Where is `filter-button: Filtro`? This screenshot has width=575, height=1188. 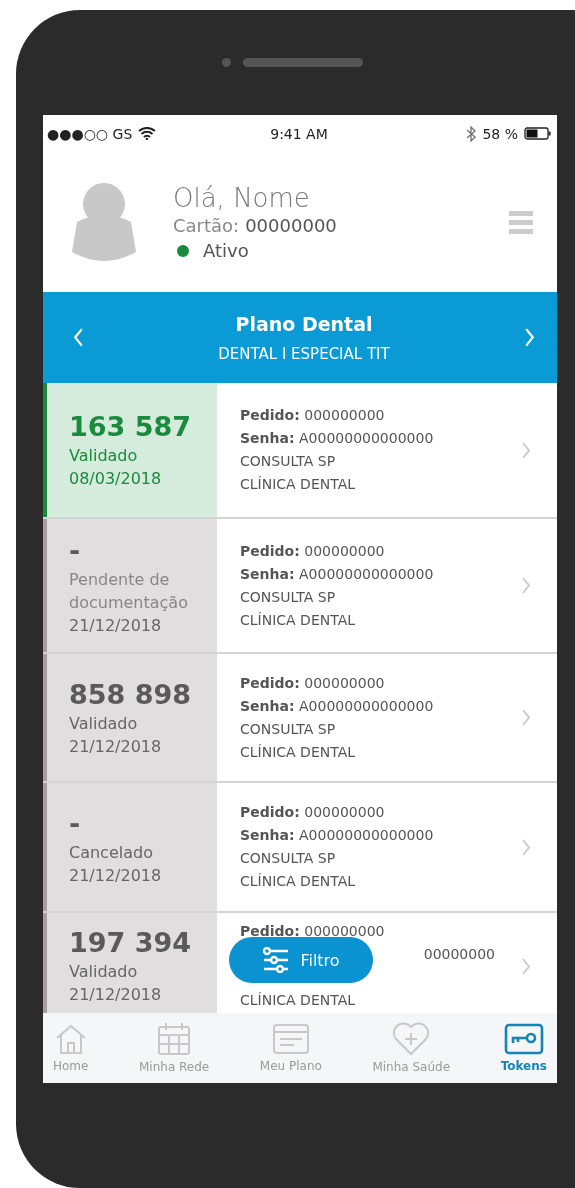
filter-button: Filtro is located at coordinates (301, 960).